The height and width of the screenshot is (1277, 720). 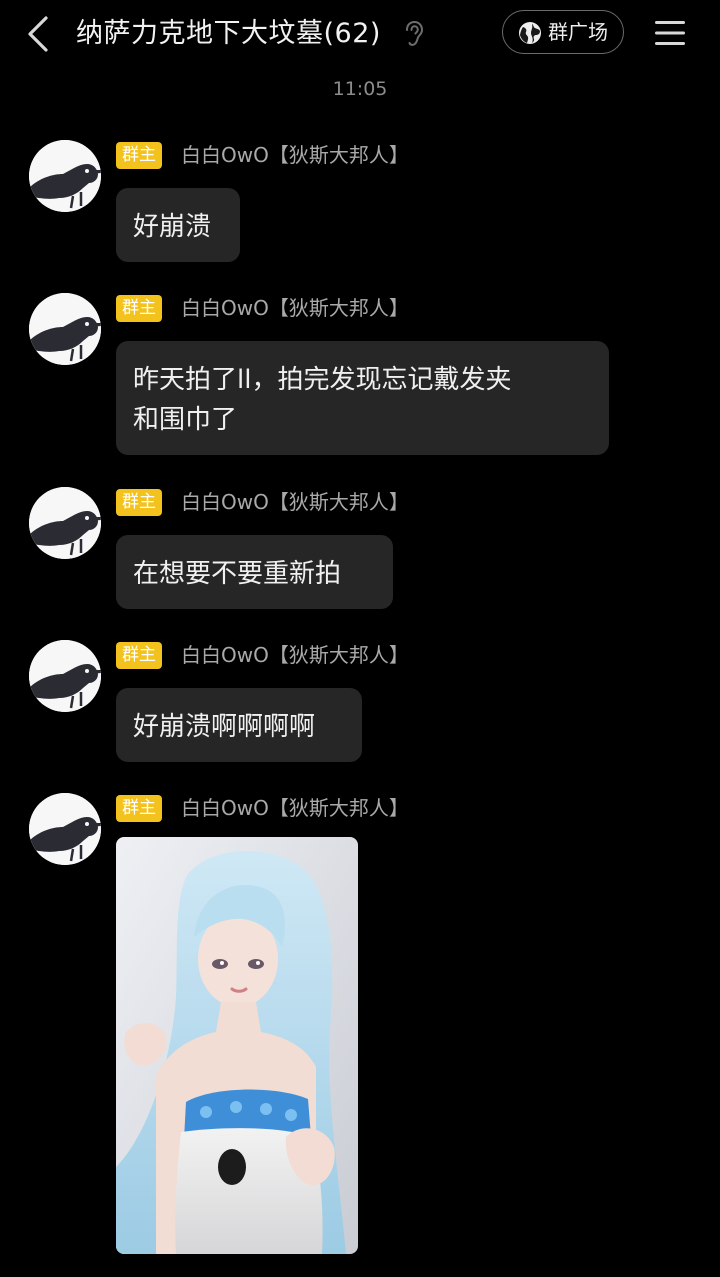 I want to click on cosplay-photo-image, so click(x=237, y=1045).